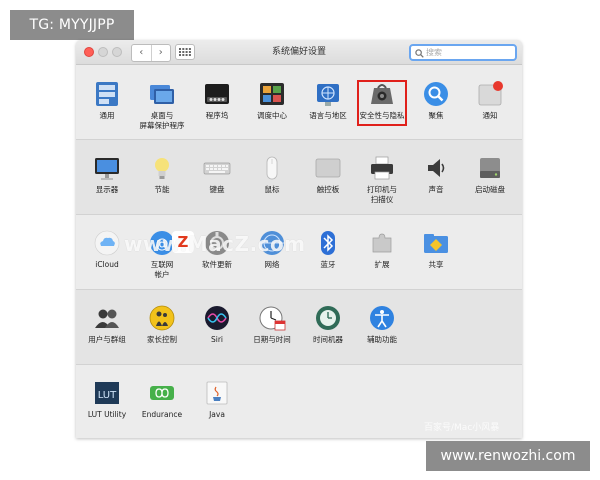 The height and width of the screenshot is (480, 600). What do you see at coordinates (107, 414) in the screenshot?
I see `pref-label: LUT Utility` at bounding box center [107, 414].